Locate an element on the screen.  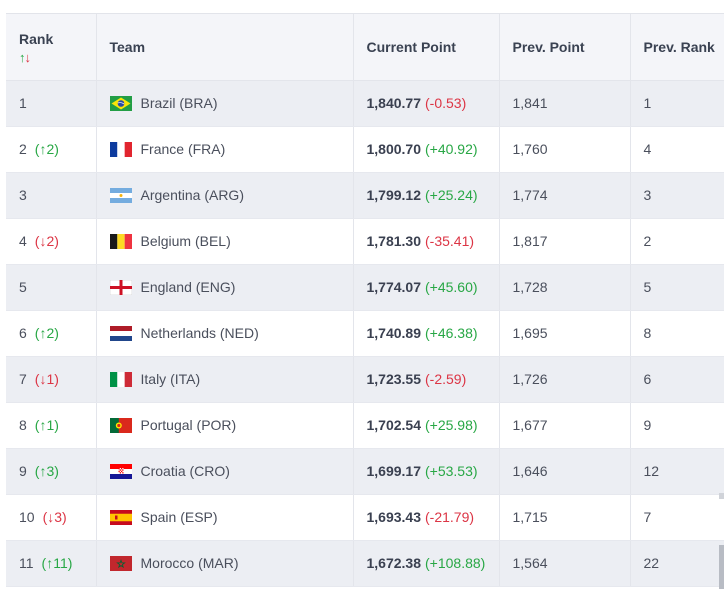
rank-cell: 9 (↑3) is located at coordinates (51, 471).